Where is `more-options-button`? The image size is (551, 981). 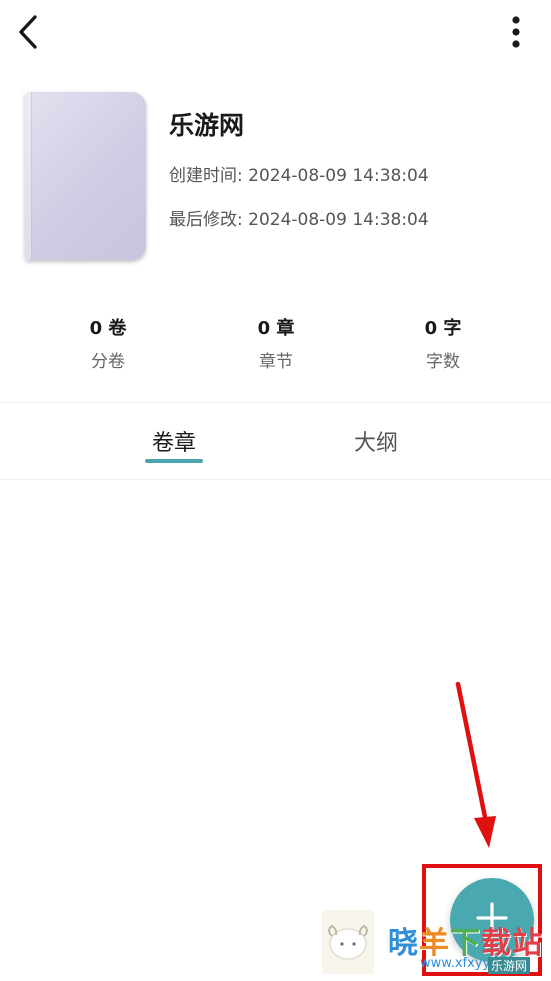 more-options-button is located at coordinates (516, 34).